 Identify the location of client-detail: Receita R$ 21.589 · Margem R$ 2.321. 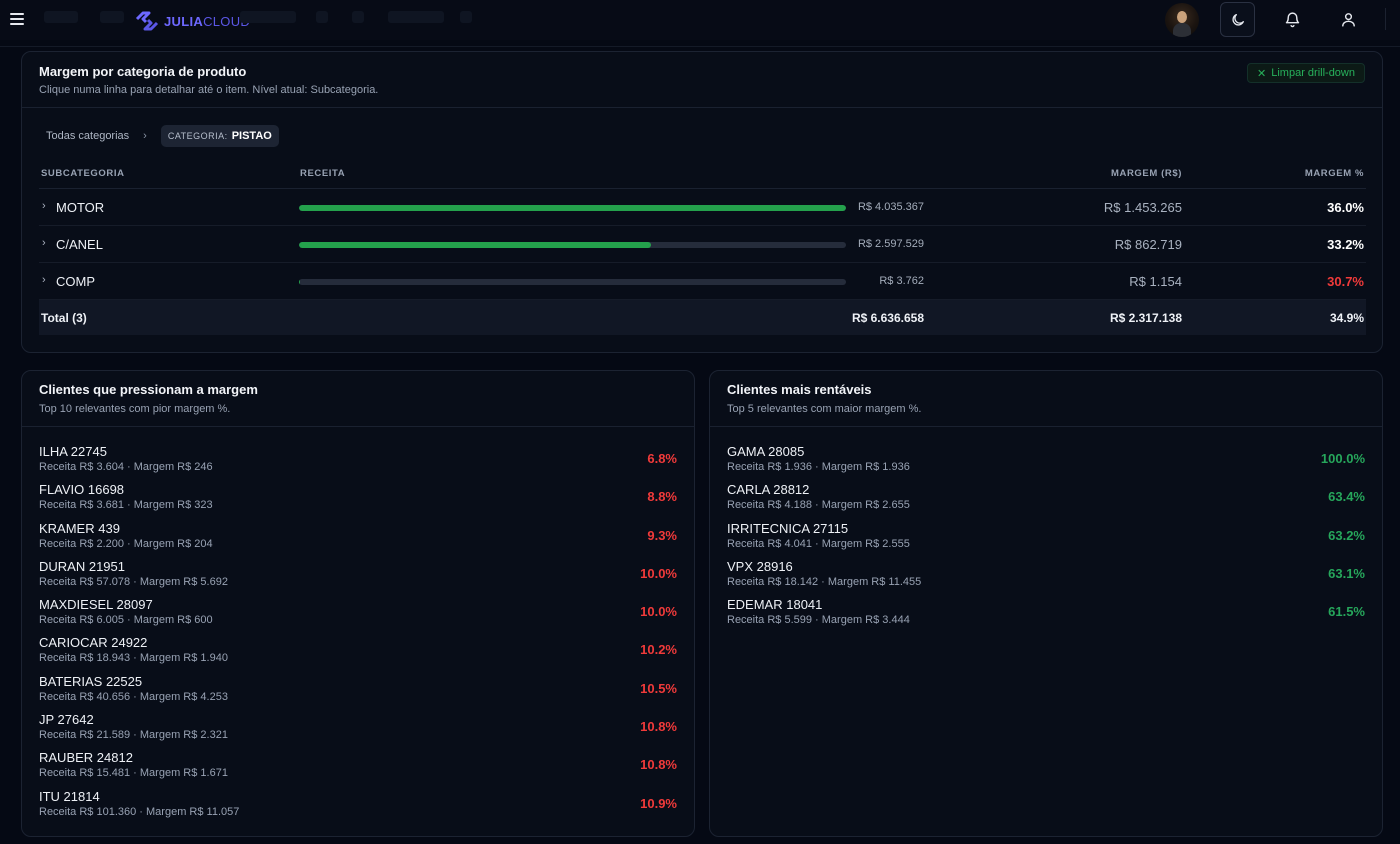
(133, 735).